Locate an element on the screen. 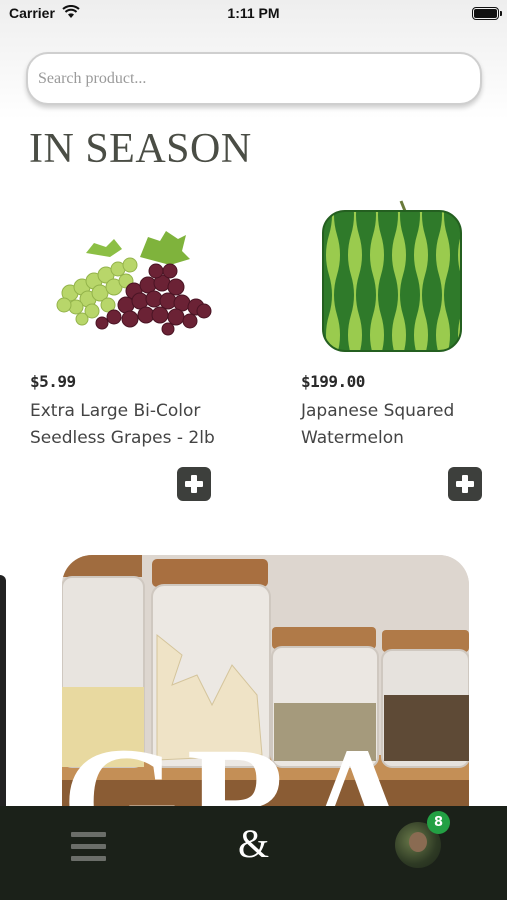 This screenshot has height=900, width=507. section-title: IN SEASON is located at coordinates (140, 149).